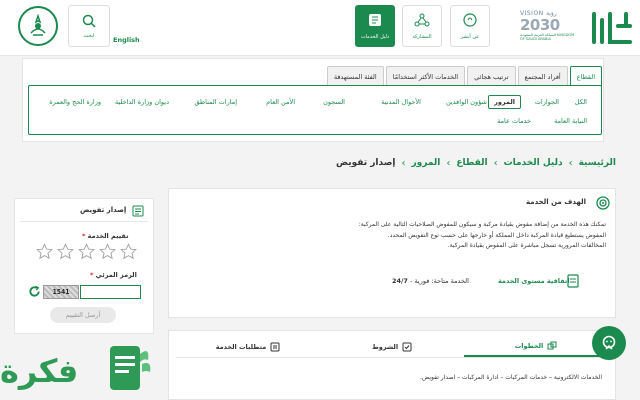 This screenshot has height=400, width=640. I want to click on breadcrumb-sector: القطاع, so click(471, 163).